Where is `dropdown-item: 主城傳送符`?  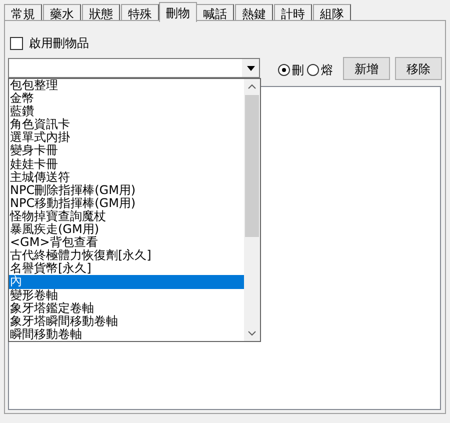 dropdown-item: 主城傳送符 is located at coordinates (126, 177).